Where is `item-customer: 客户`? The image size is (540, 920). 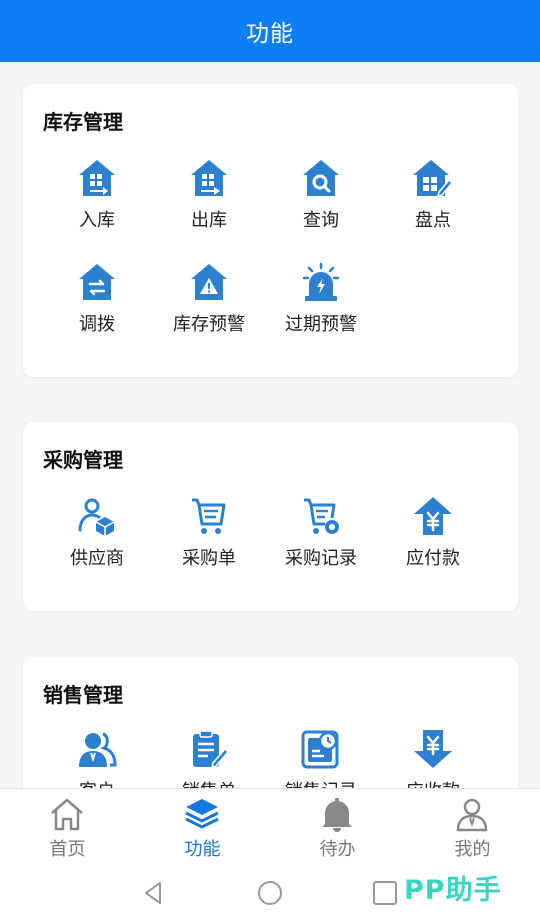 item-customer: 客户 is located at coordinates (97, 758).